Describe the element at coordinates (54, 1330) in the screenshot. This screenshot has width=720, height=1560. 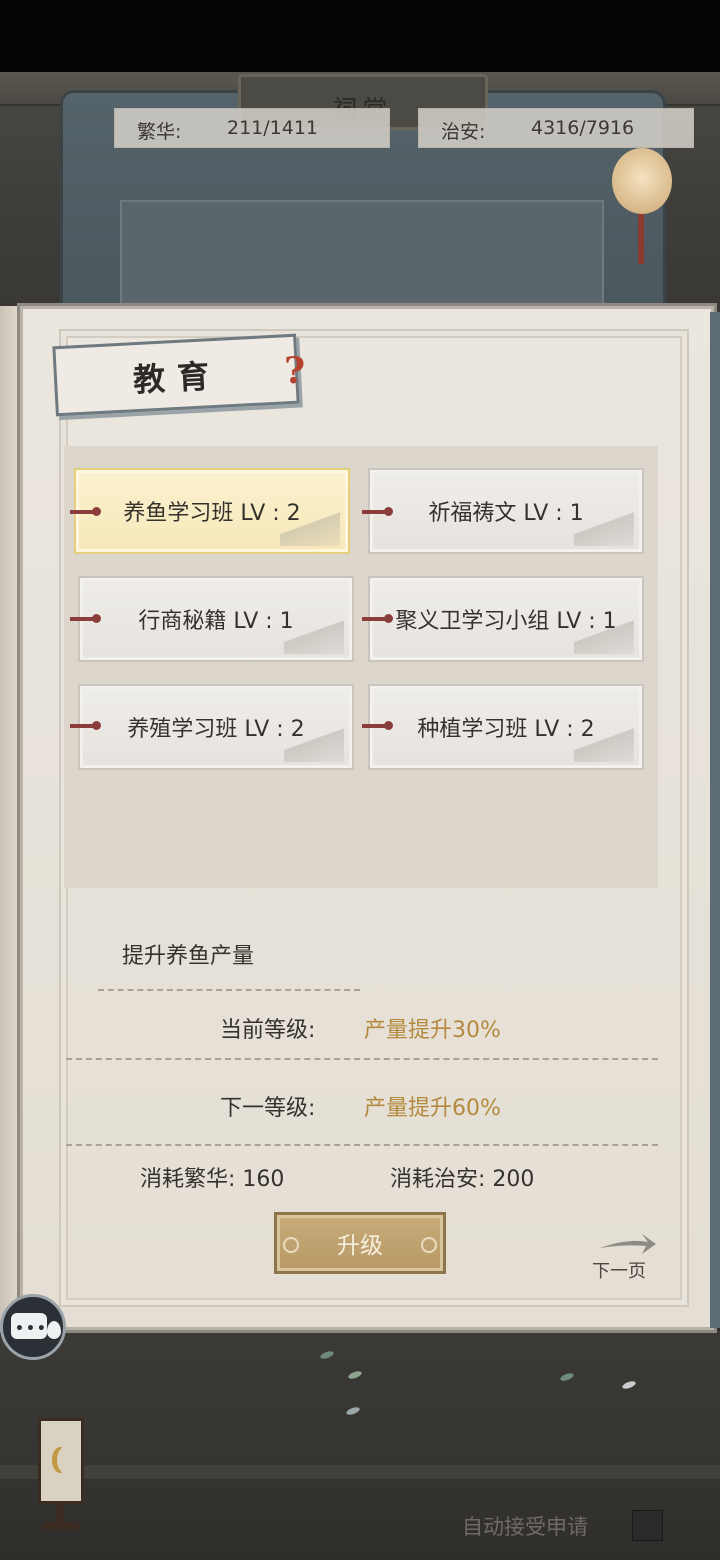
I see `chat-drop-icon` at that location.